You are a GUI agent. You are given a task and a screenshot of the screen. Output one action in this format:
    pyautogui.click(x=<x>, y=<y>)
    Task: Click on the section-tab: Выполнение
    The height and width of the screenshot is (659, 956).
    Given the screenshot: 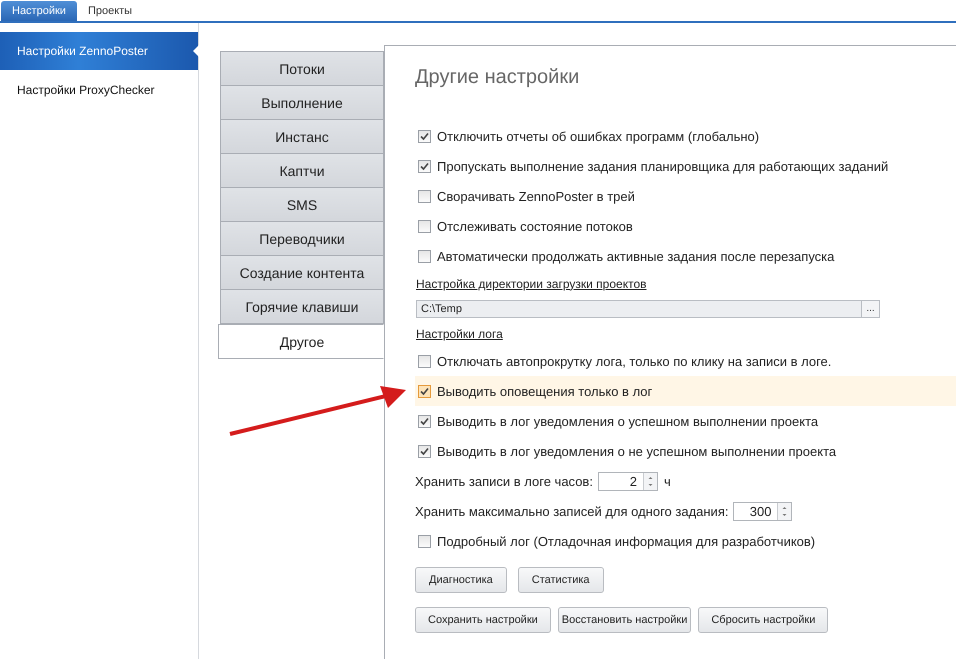 What is the action you would take?
    pyautogui.click(x=302, y=103)
    